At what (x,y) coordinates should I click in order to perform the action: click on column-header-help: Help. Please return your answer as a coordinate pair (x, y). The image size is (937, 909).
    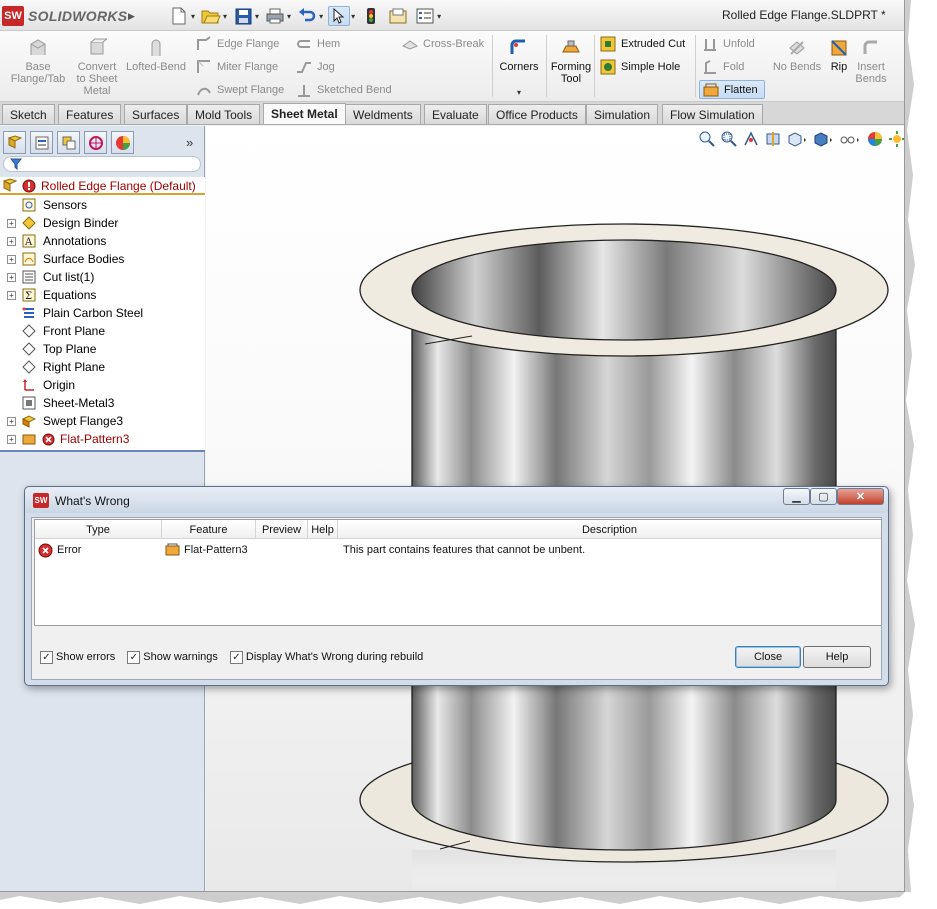
    Looking at the image, I should click on (323, 529).